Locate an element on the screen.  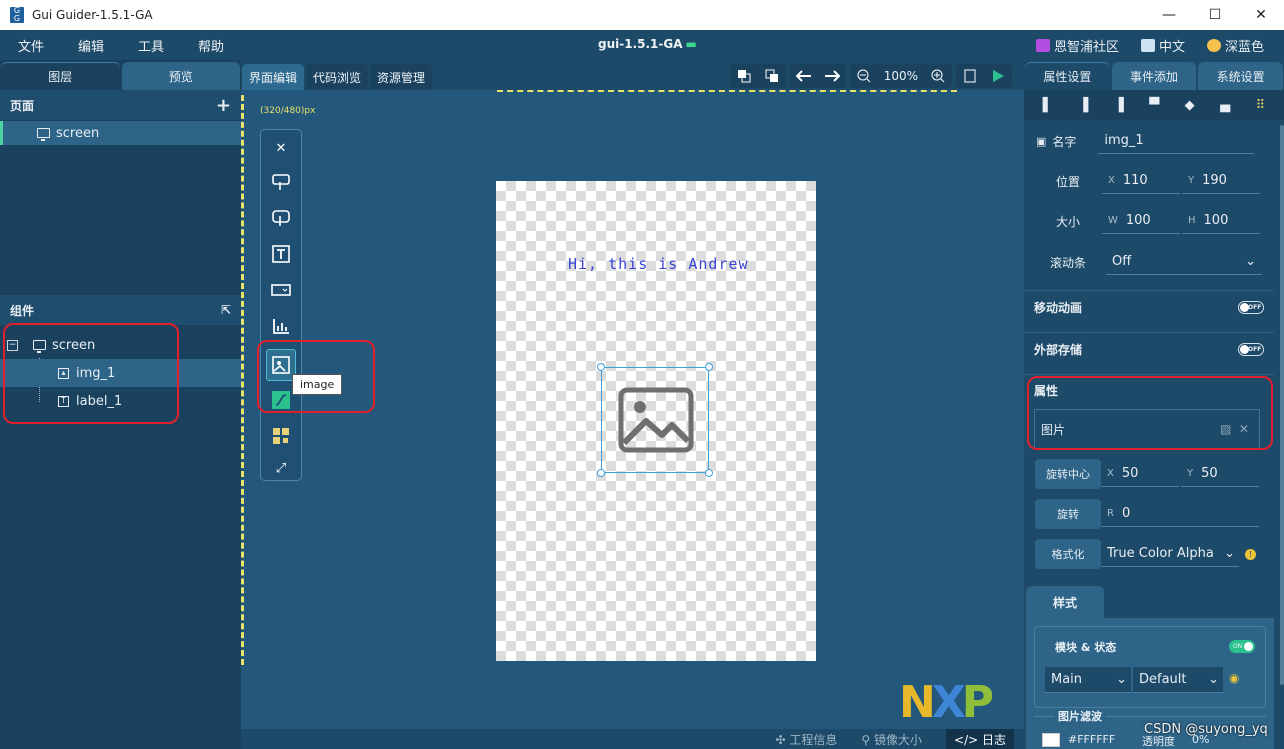
rotation-center-row: 旋转中心 X 50 Y 50 is located at coordinates (1159, 474).